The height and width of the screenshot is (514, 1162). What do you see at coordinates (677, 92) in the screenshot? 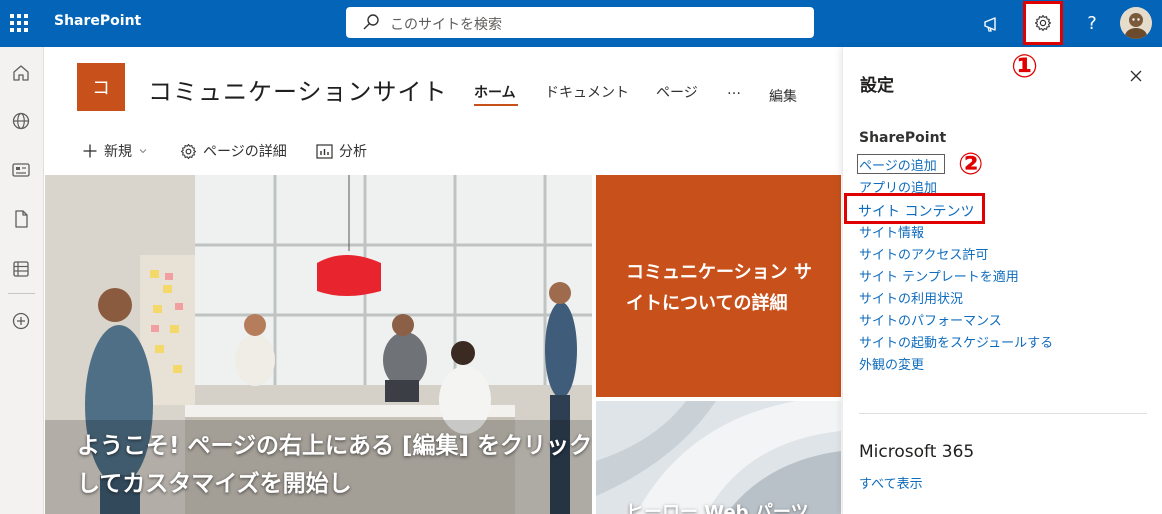
I see `nav-pages: ページ` at bounding box center [677, 92].